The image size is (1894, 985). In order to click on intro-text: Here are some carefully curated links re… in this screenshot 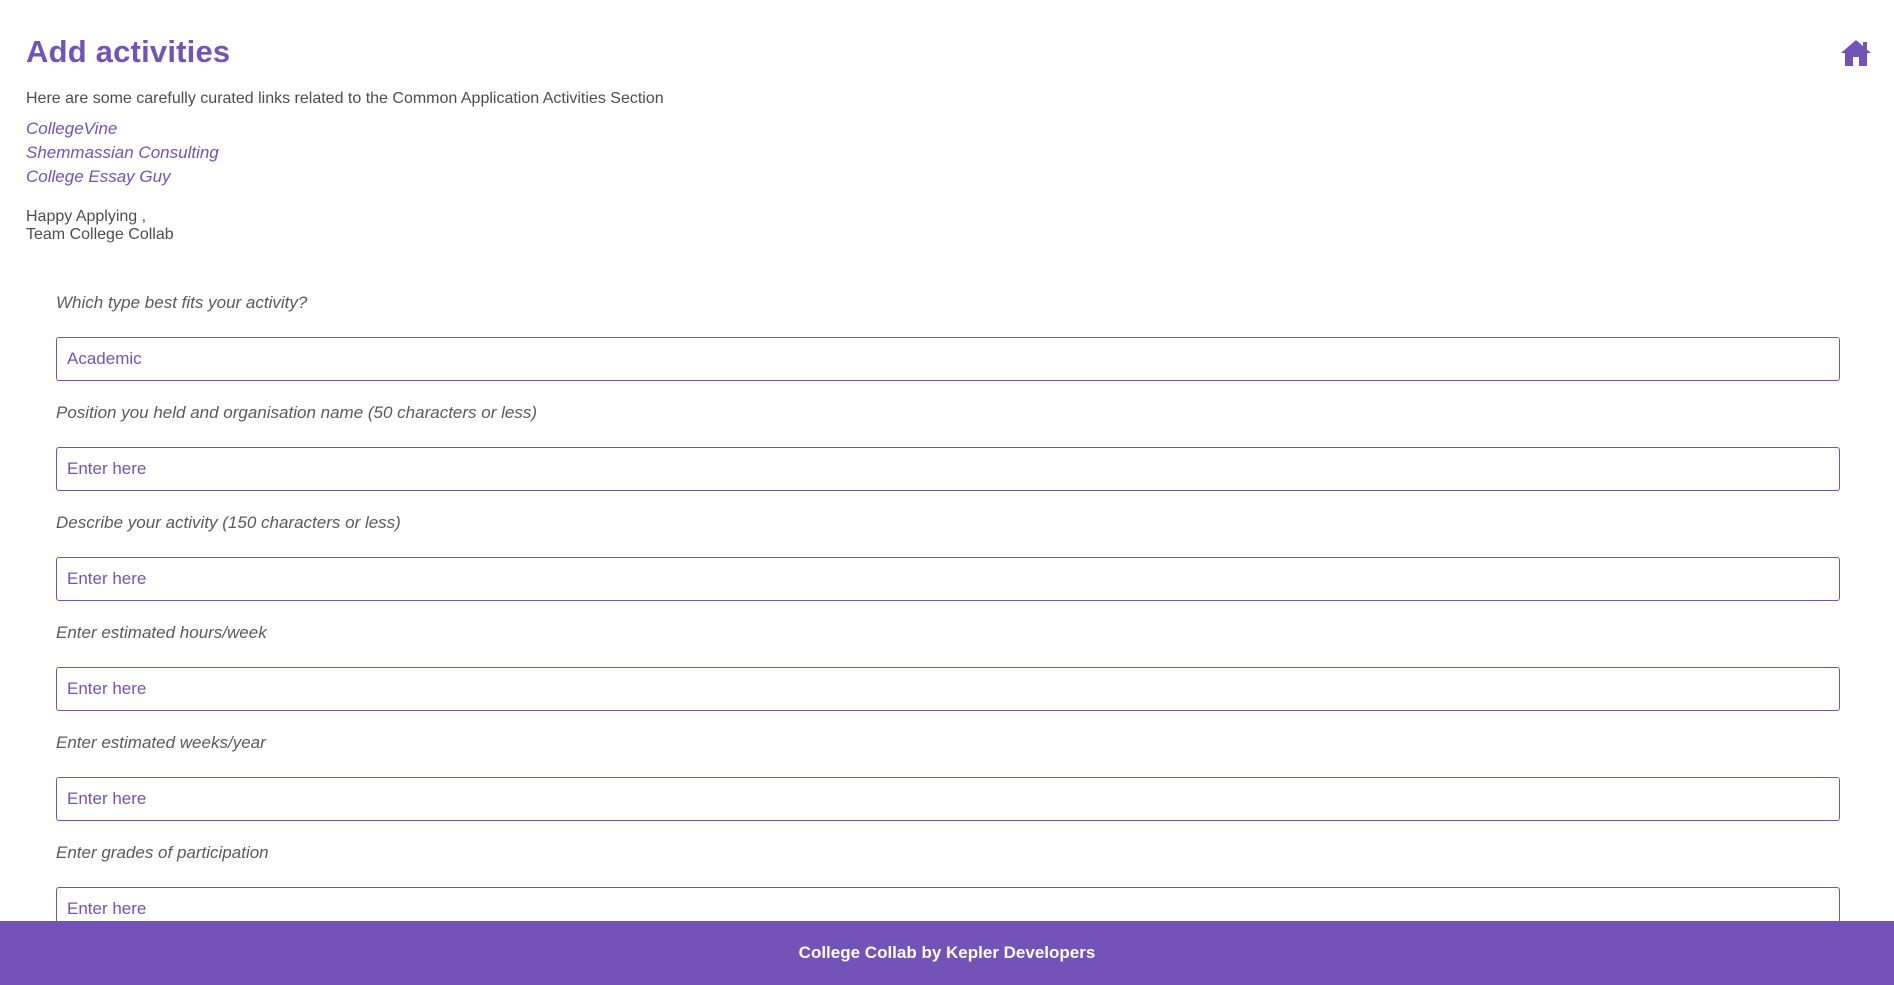, I will do `click(345, 98)`.